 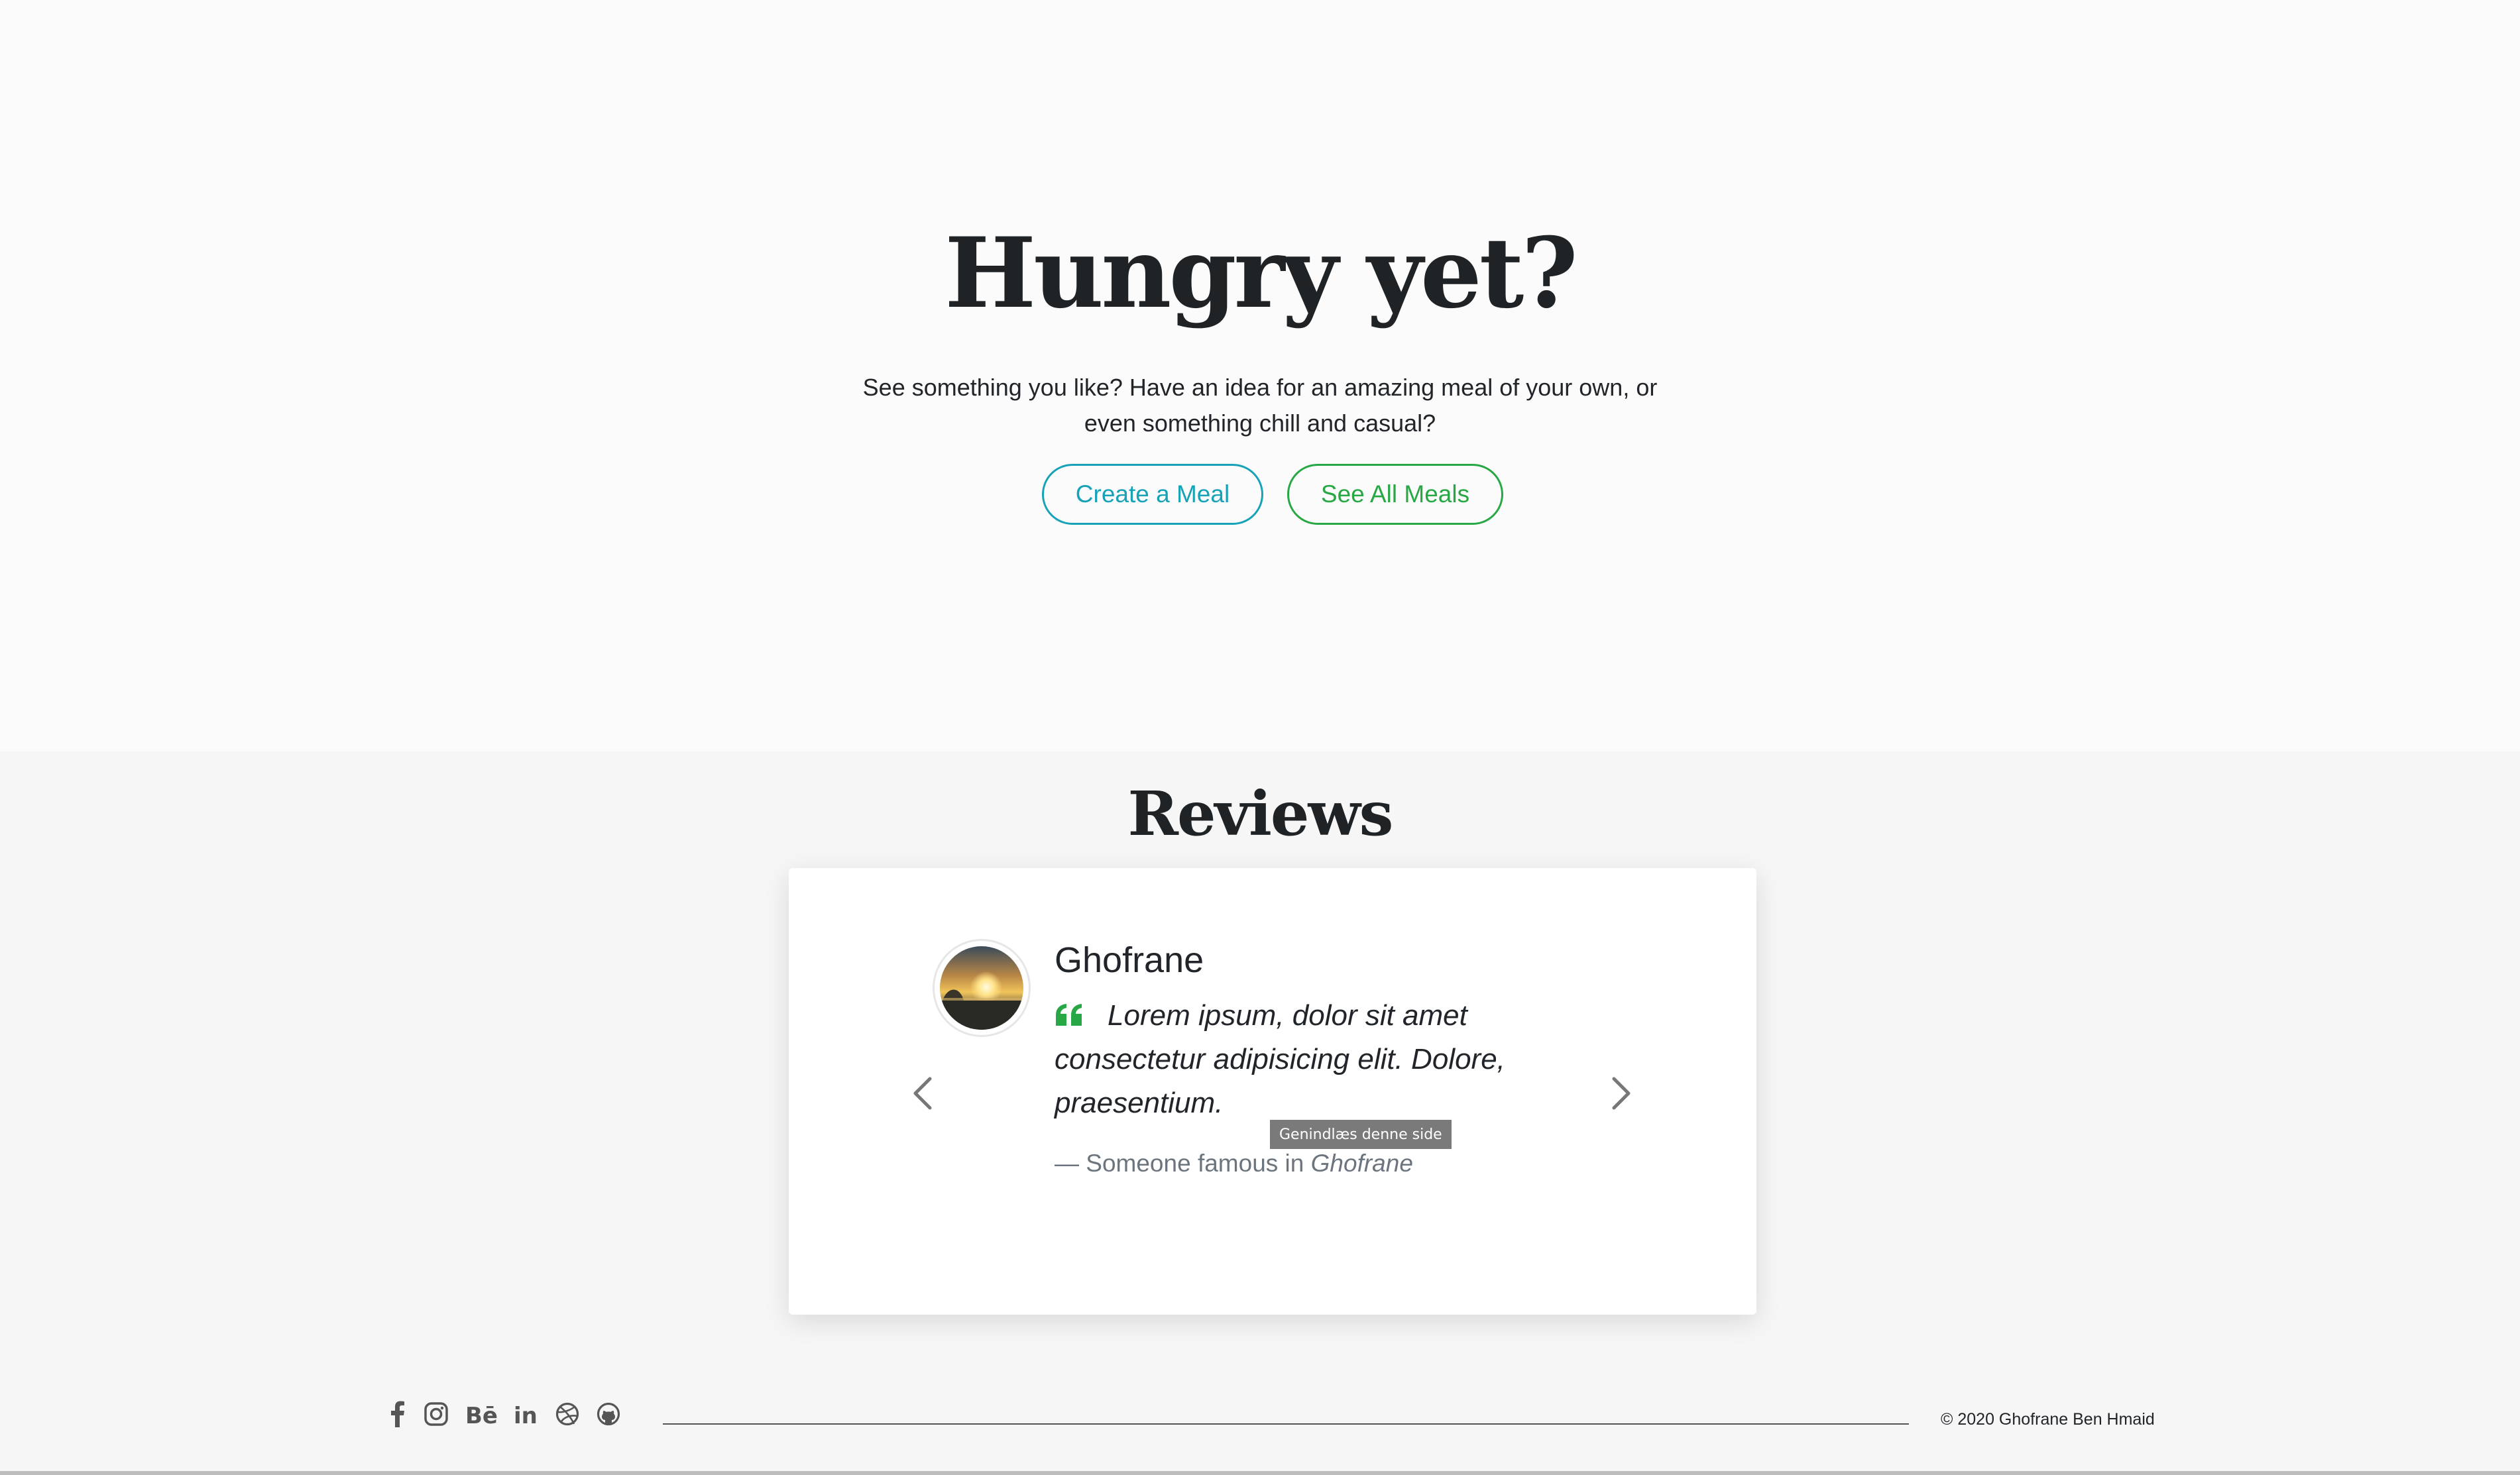 I want to click on see-all-meals-button: See All Meals, so click(x=1395, y=494).